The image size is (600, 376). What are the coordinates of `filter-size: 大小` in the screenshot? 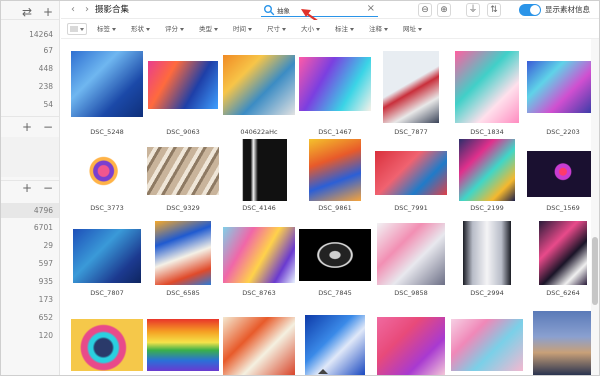 It's located at (310, 29).